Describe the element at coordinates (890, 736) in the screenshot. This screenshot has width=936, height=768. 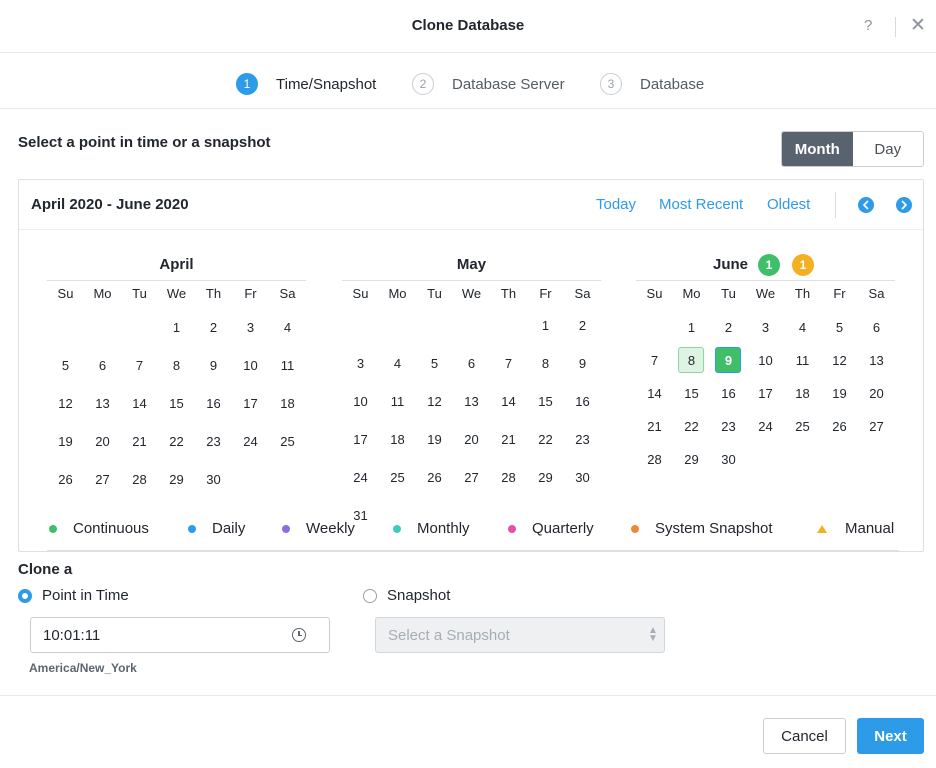
I see `next-button: Next` at that location.